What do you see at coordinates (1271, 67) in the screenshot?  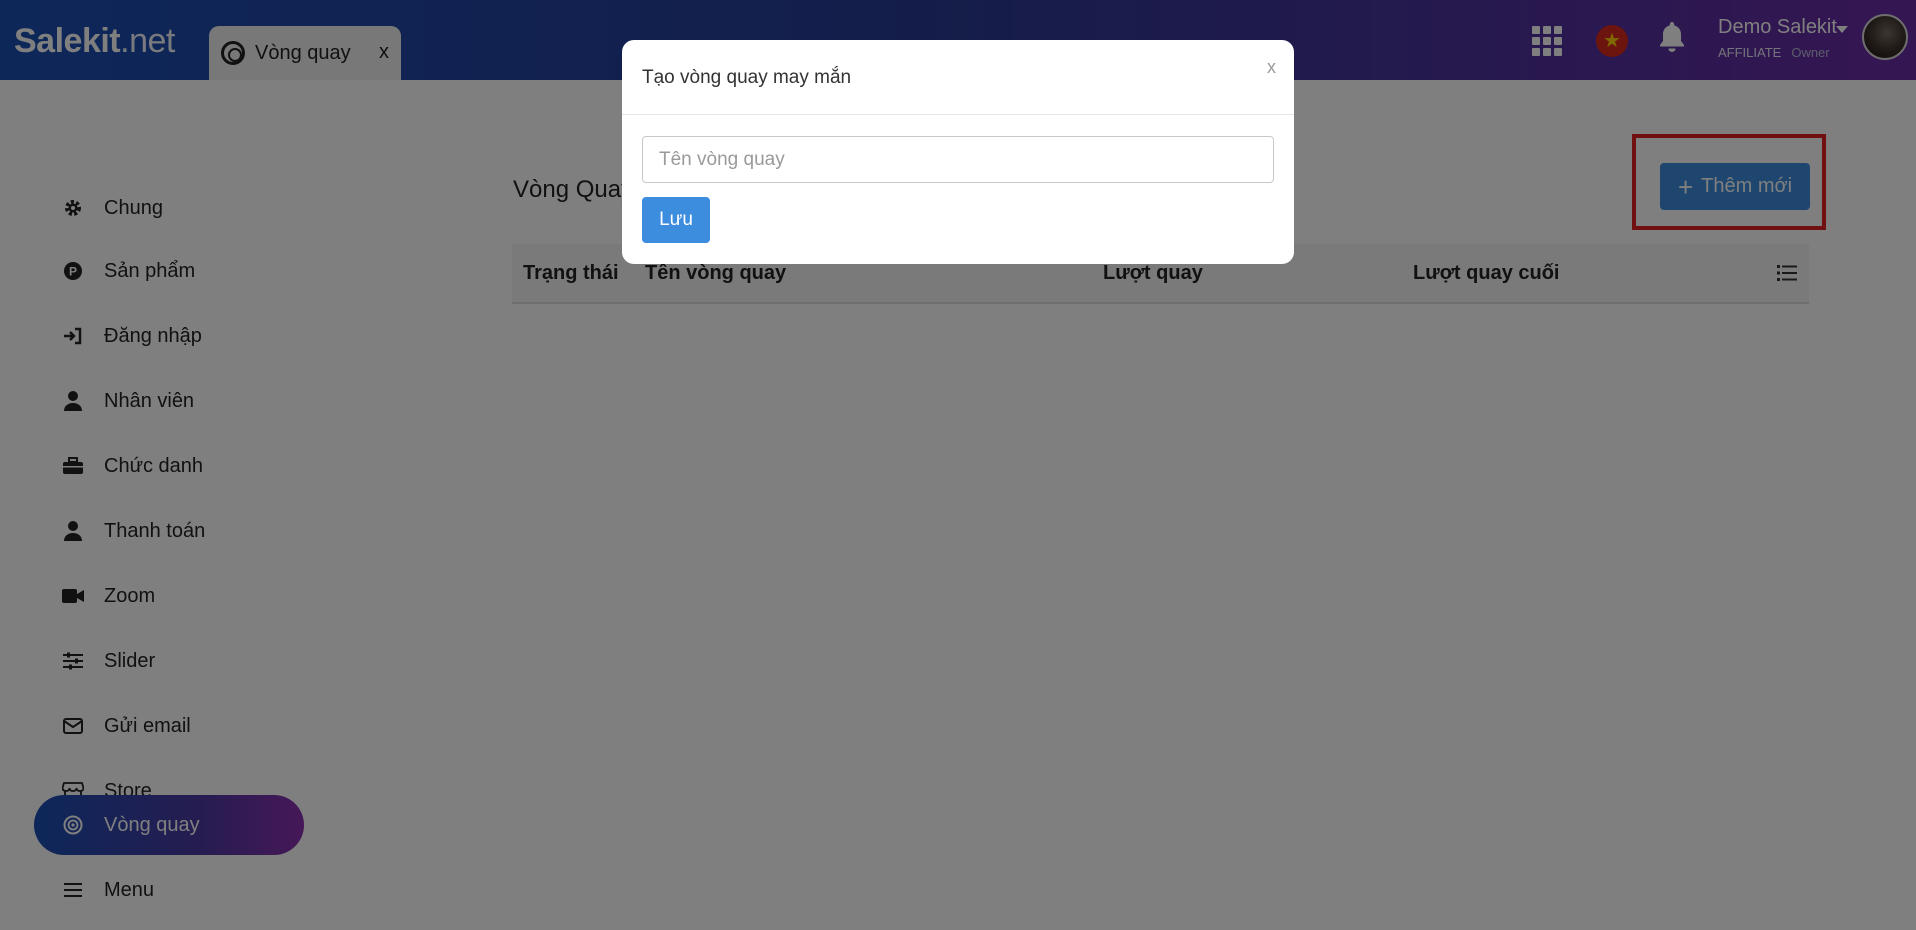 I see `modal-close-button: x` at bounding box center [1271, 67].